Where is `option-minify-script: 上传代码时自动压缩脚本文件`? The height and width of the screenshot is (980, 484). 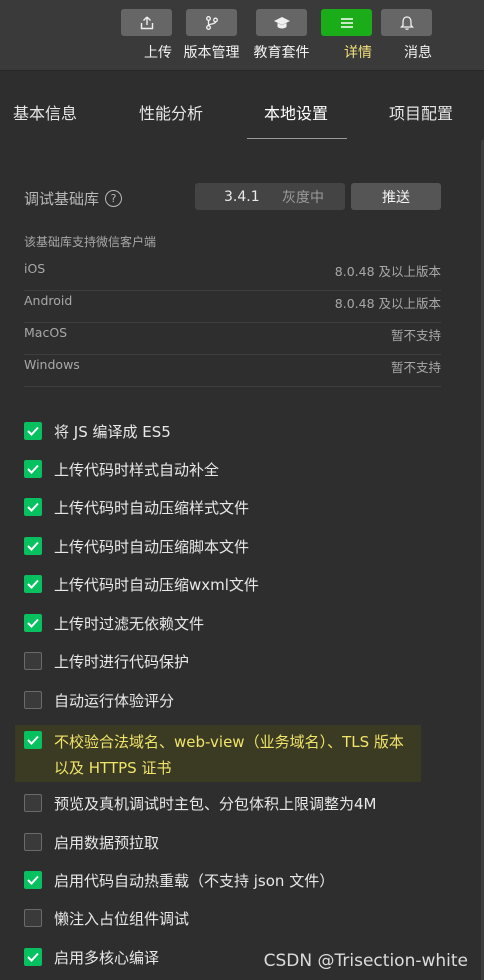
option-minify-script: 上传代码时自动压缩脚本文件 is located at coordinates (136, 546).